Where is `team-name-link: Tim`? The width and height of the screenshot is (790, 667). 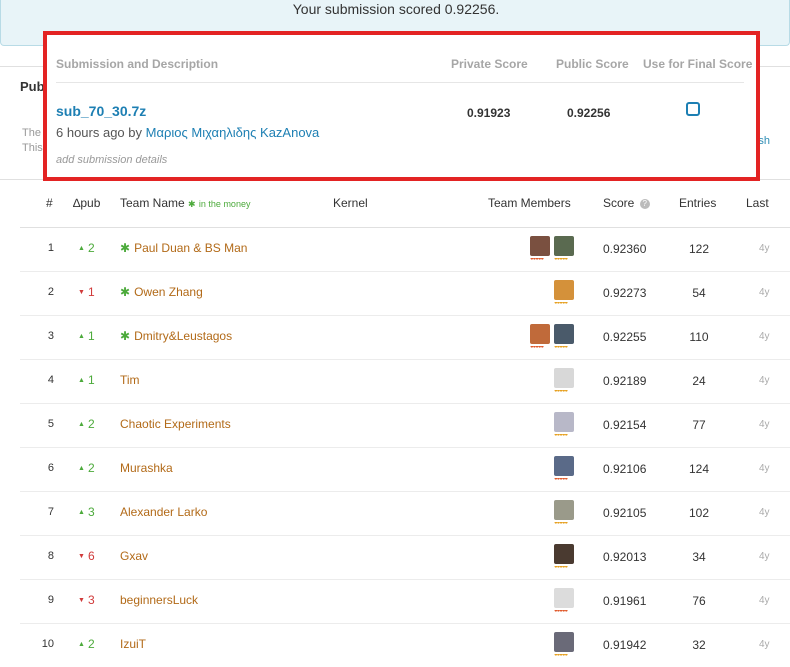
team-name-link: Tim is located at coordinates (130, 380).